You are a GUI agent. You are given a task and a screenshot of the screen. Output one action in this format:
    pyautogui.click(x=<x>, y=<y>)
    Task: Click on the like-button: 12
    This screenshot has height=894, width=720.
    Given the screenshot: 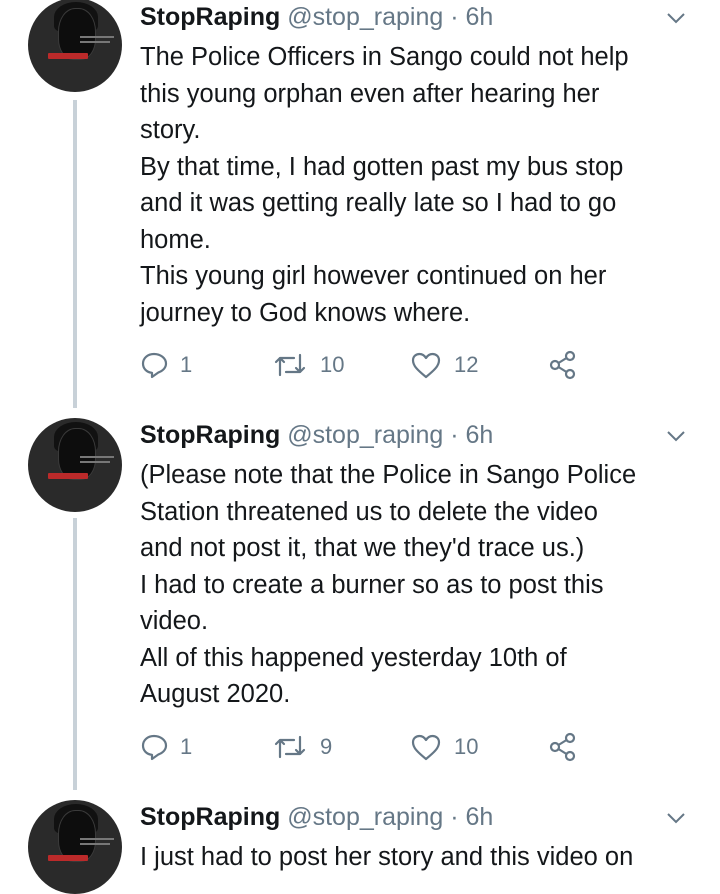 What is the action you would take?
    pyautogui.click(x=444, y=365)
    